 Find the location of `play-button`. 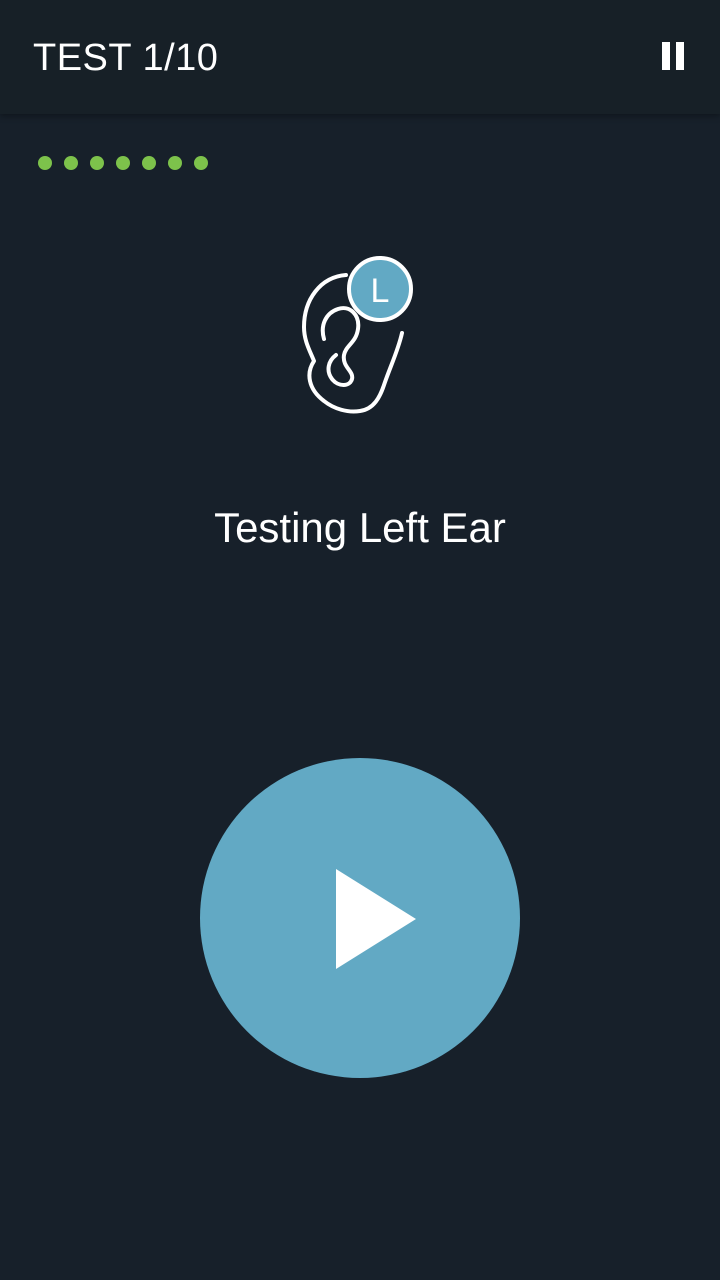

play-button is located at coordinates (360, 918).